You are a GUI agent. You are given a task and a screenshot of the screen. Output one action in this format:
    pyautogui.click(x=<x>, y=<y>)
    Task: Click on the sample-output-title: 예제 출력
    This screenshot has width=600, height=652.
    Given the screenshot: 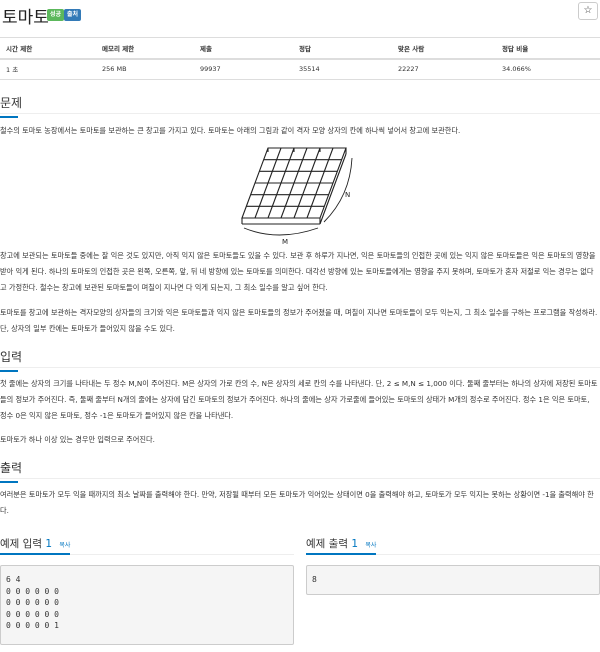 What is the action you would take?
    pyautogui.click(x=327, y=544)
    